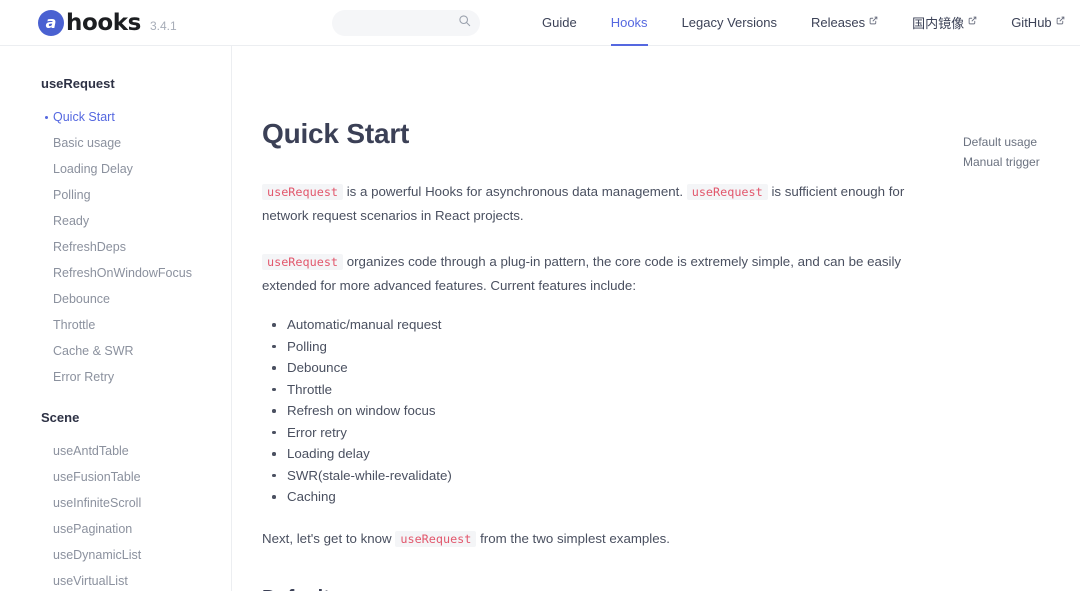 This screenshot has width=1080, height=591. What do you see at coordinates (97, 477) in the screenshot?
I see `sidebar-item-label: useFusionTable` at bounding box center [97, 477].